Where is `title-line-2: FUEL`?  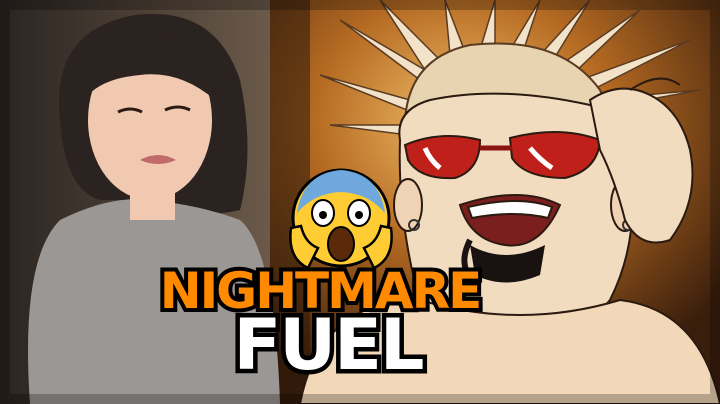
title-line-2: FUEL is located at coordinates (329, 345).